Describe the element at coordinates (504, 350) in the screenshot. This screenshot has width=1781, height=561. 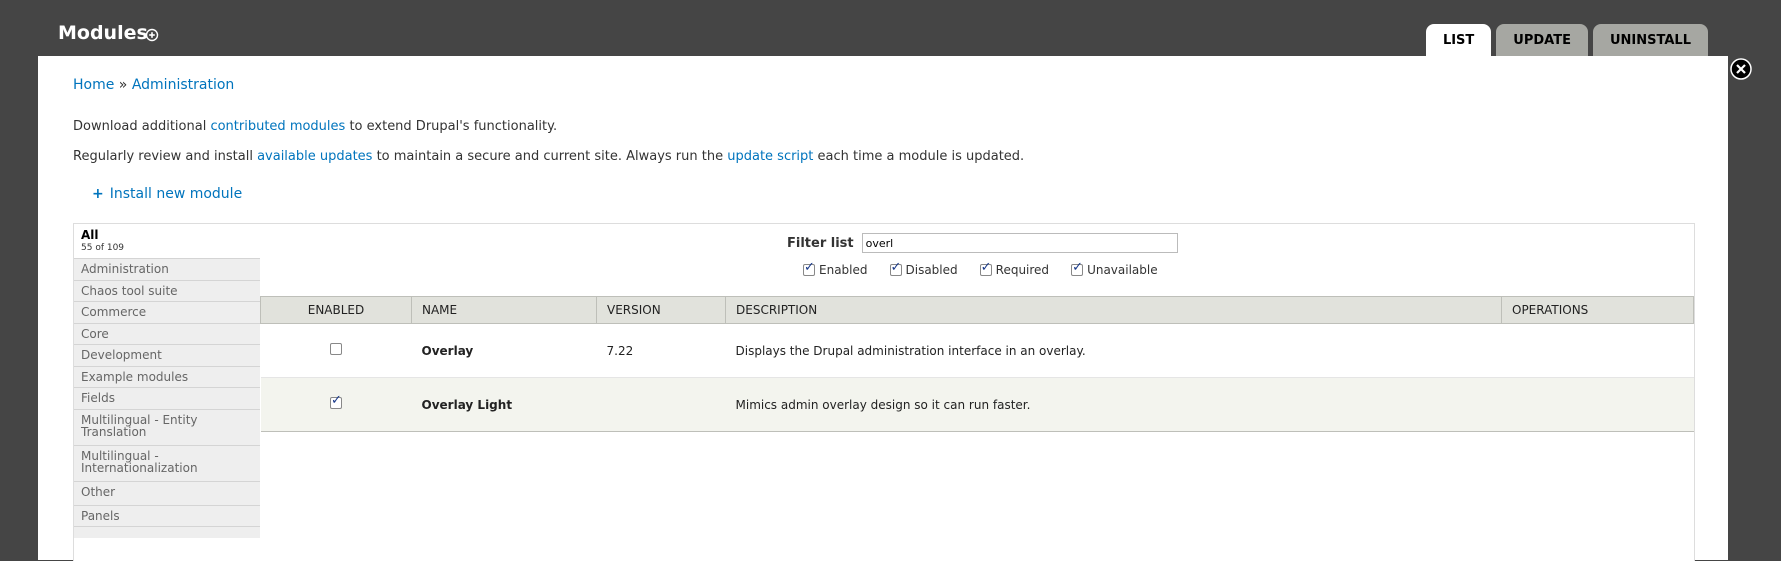
I see `module-name: Overlay` at that location.